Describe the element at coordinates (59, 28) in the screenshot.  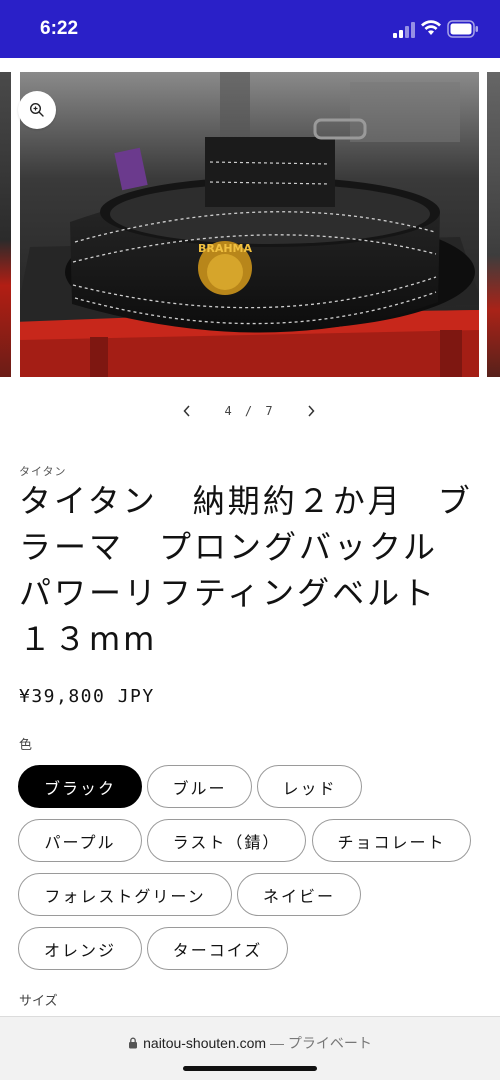
I see `status-time: 6:22` at that location.